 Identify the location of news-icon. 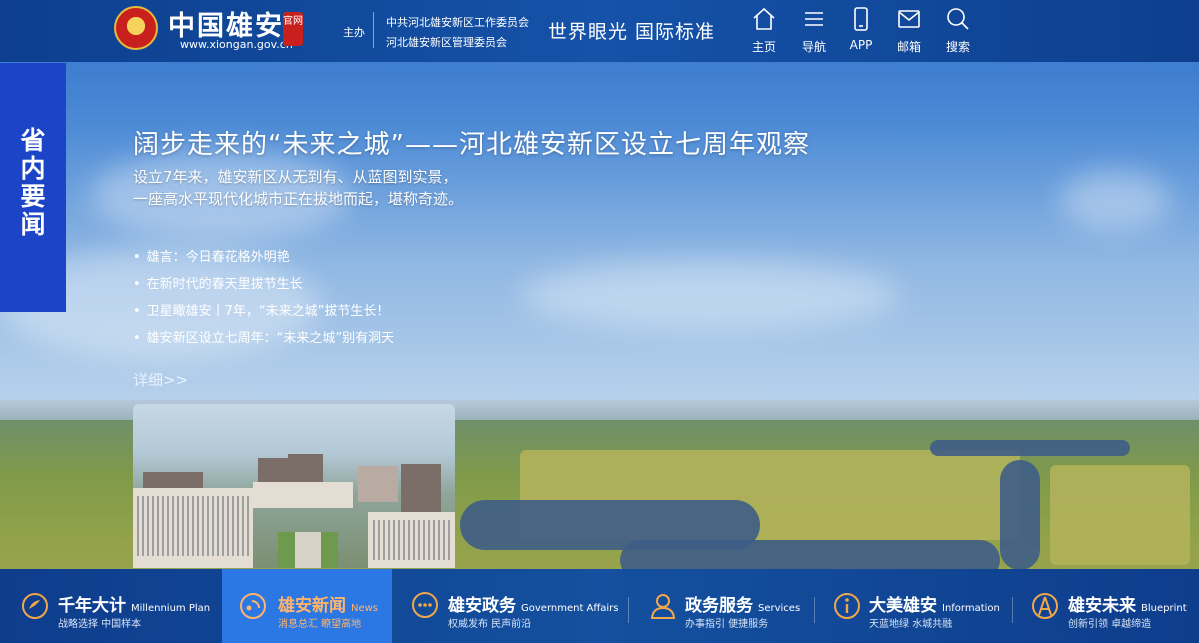
(253, 606).